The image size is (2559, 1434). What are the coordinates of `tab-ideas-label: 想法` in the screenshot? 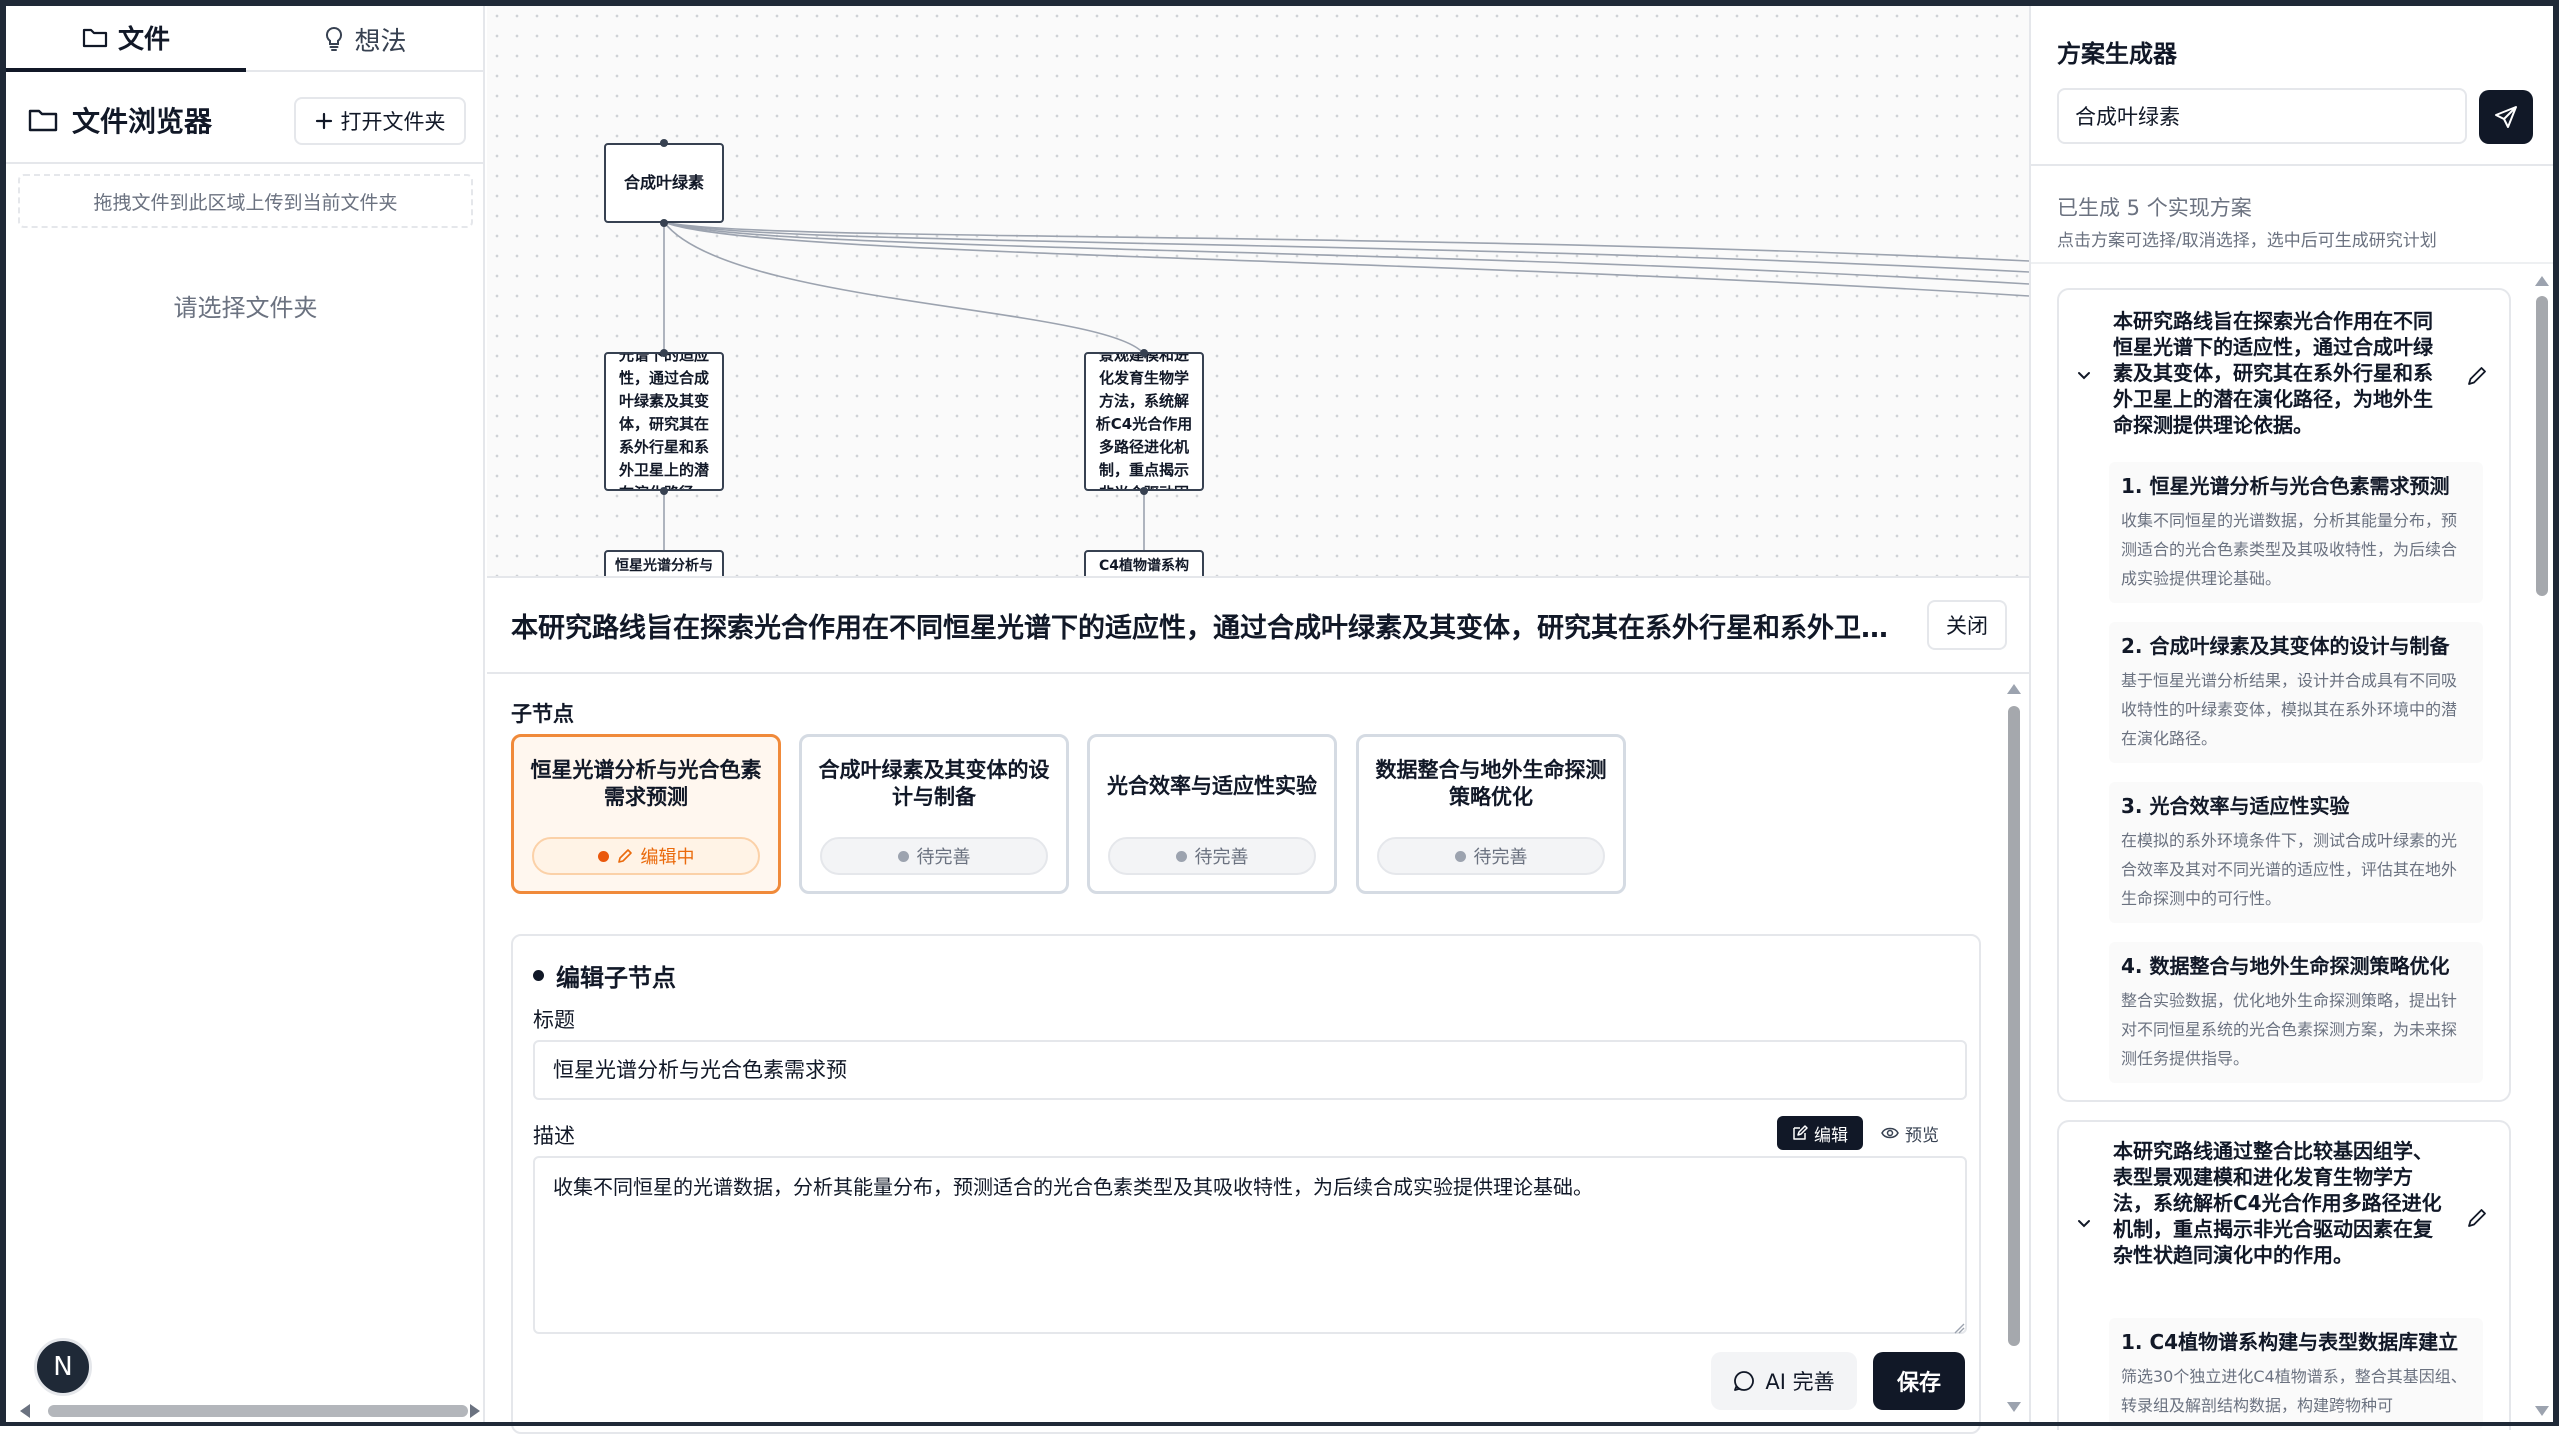 It's located at (380, 41).